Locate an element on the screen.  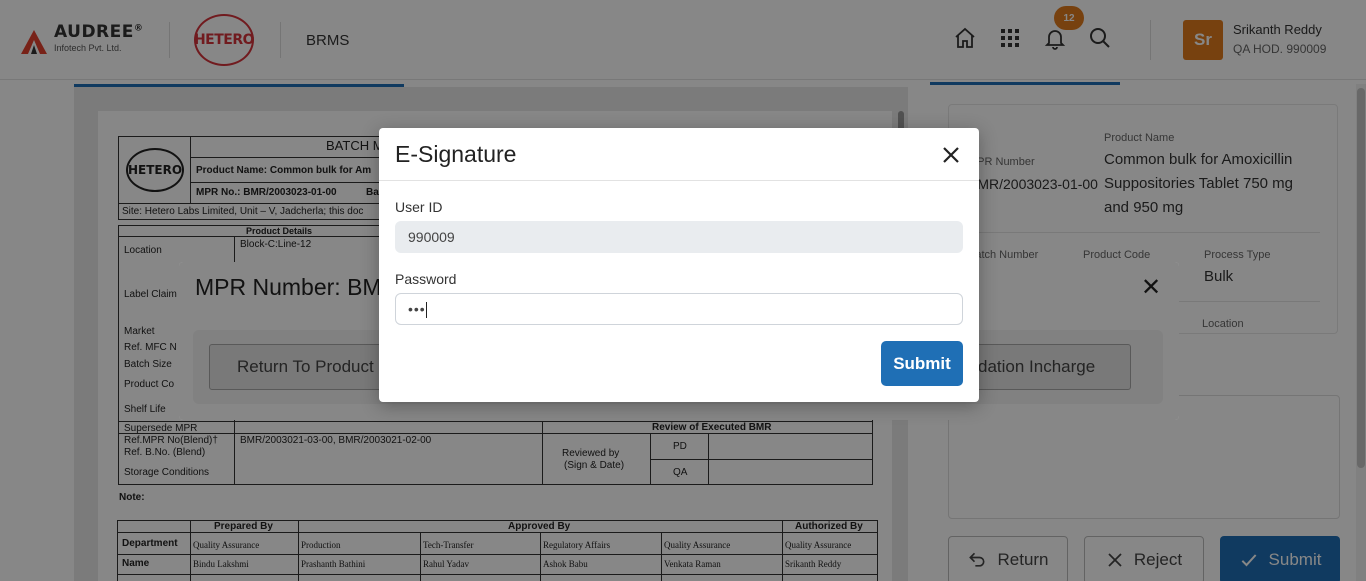
password-field: ••• is located at coordinates (679, 309).